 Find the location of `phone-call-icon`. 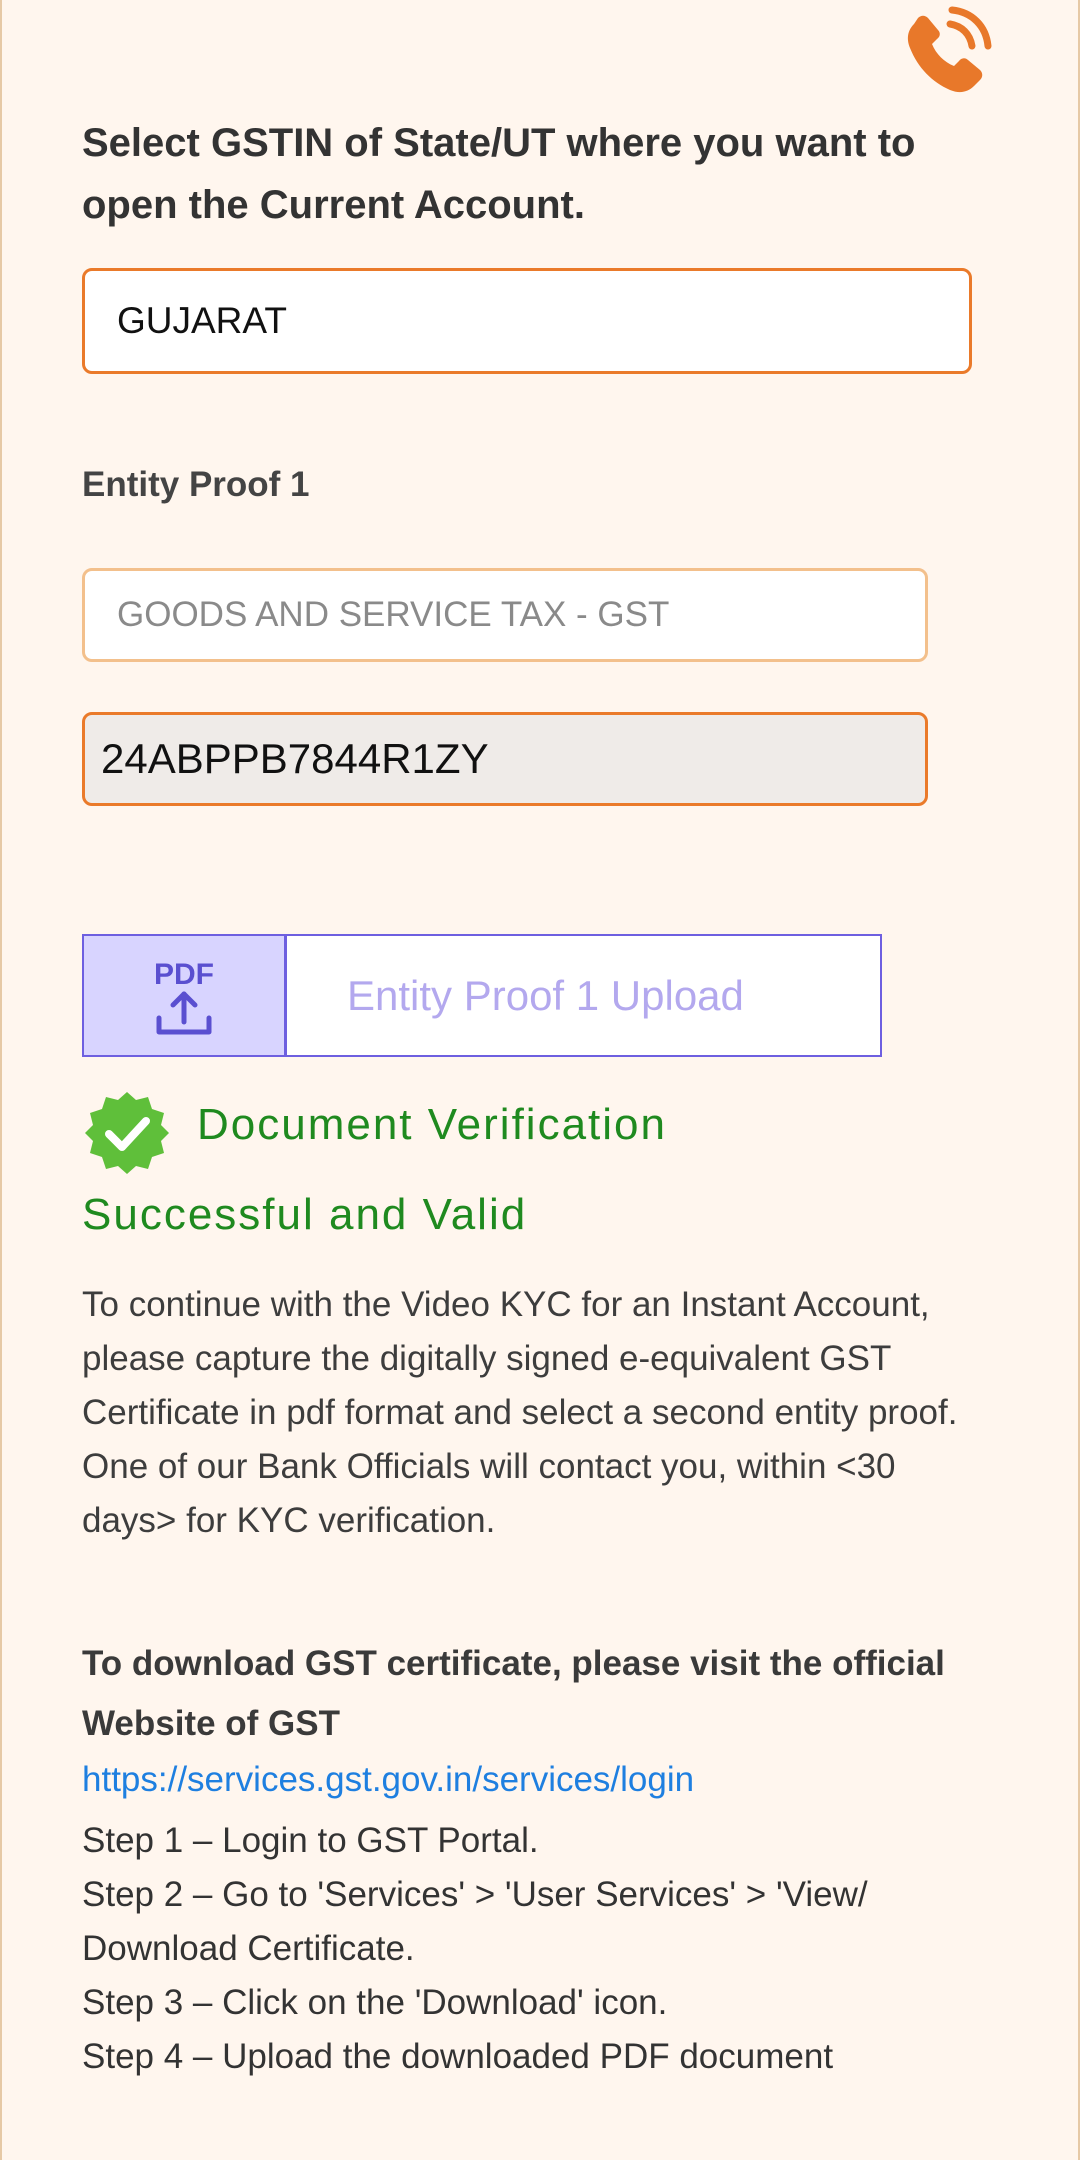

phone-call-icon is located at coordinates (942, 54).